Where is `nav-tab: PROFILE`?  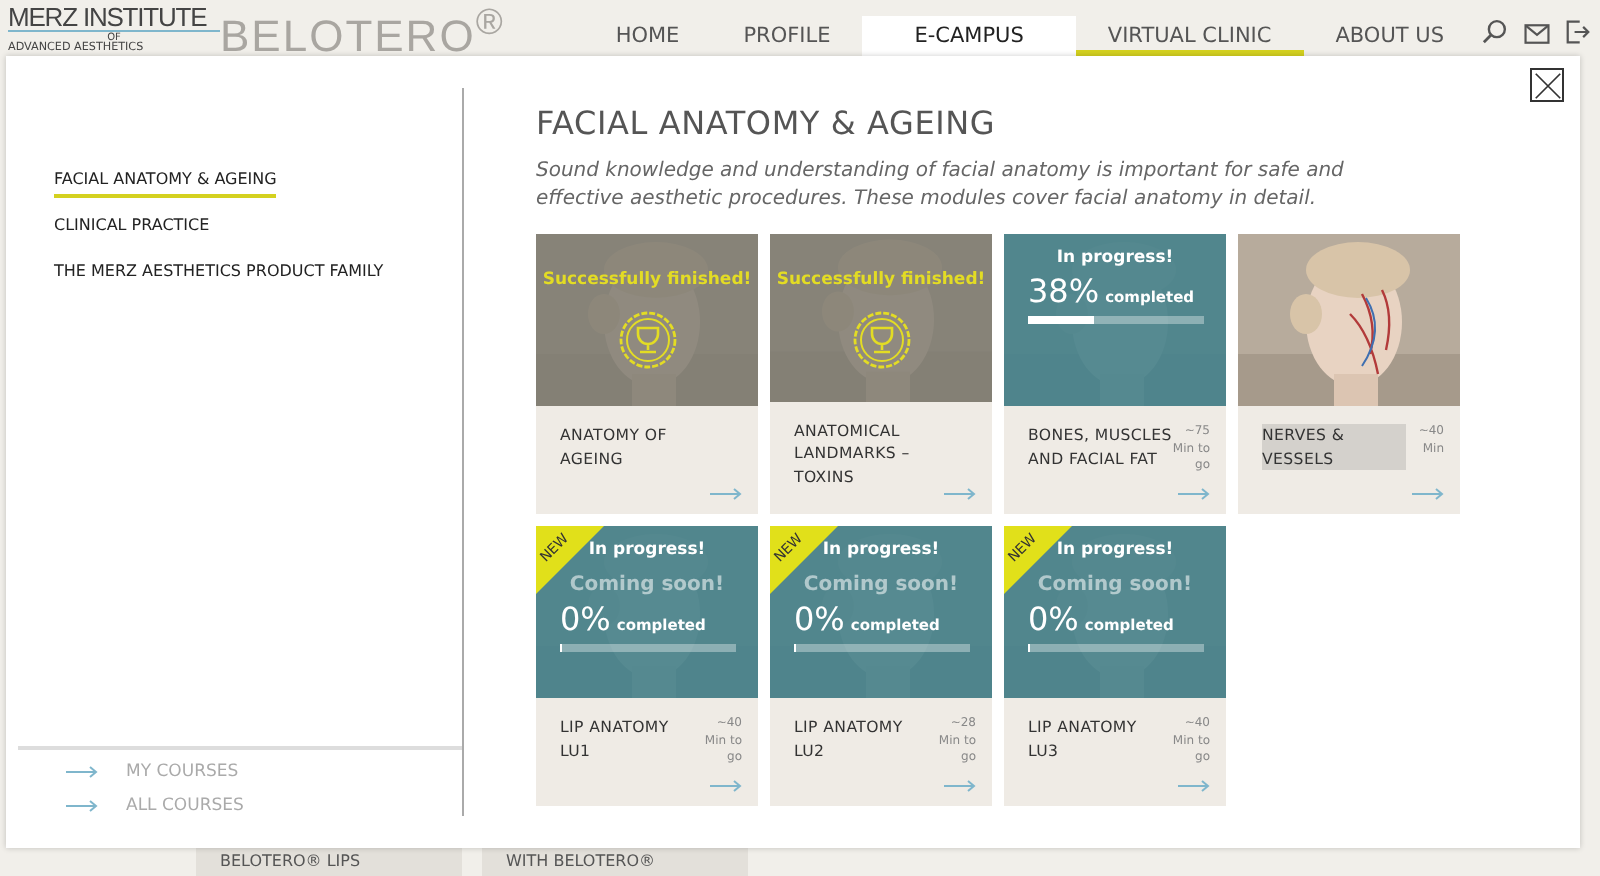
nav-tab: PROFILE is located at coordinates (787, 36).